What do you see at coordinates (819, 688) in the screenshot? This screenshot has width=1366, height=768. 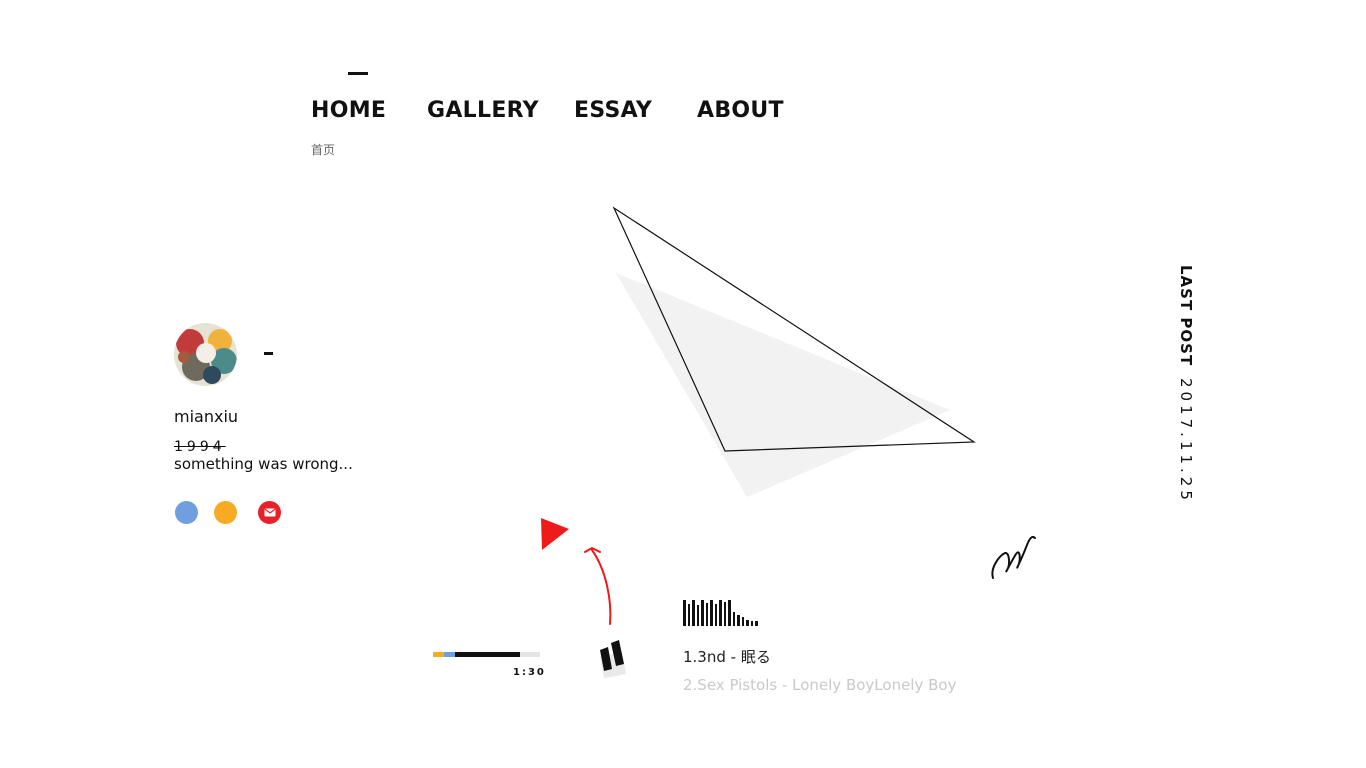 I see `playlist-track: 2.Sex Pistols - Lonely BoyLonely Boy` at bounding box center [819, 688].